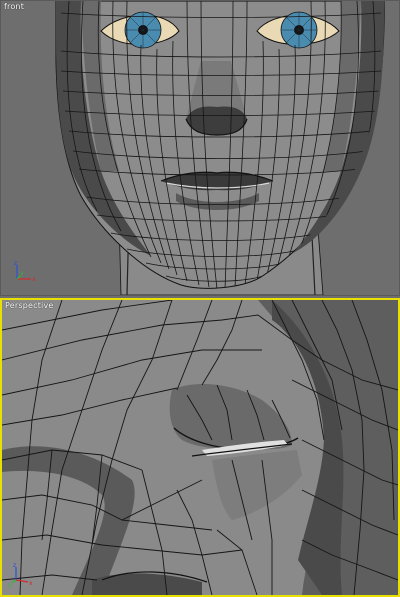  Describe the element at coordinates (22, 581) in the screenshot. I see `axis-x-line` at that location.